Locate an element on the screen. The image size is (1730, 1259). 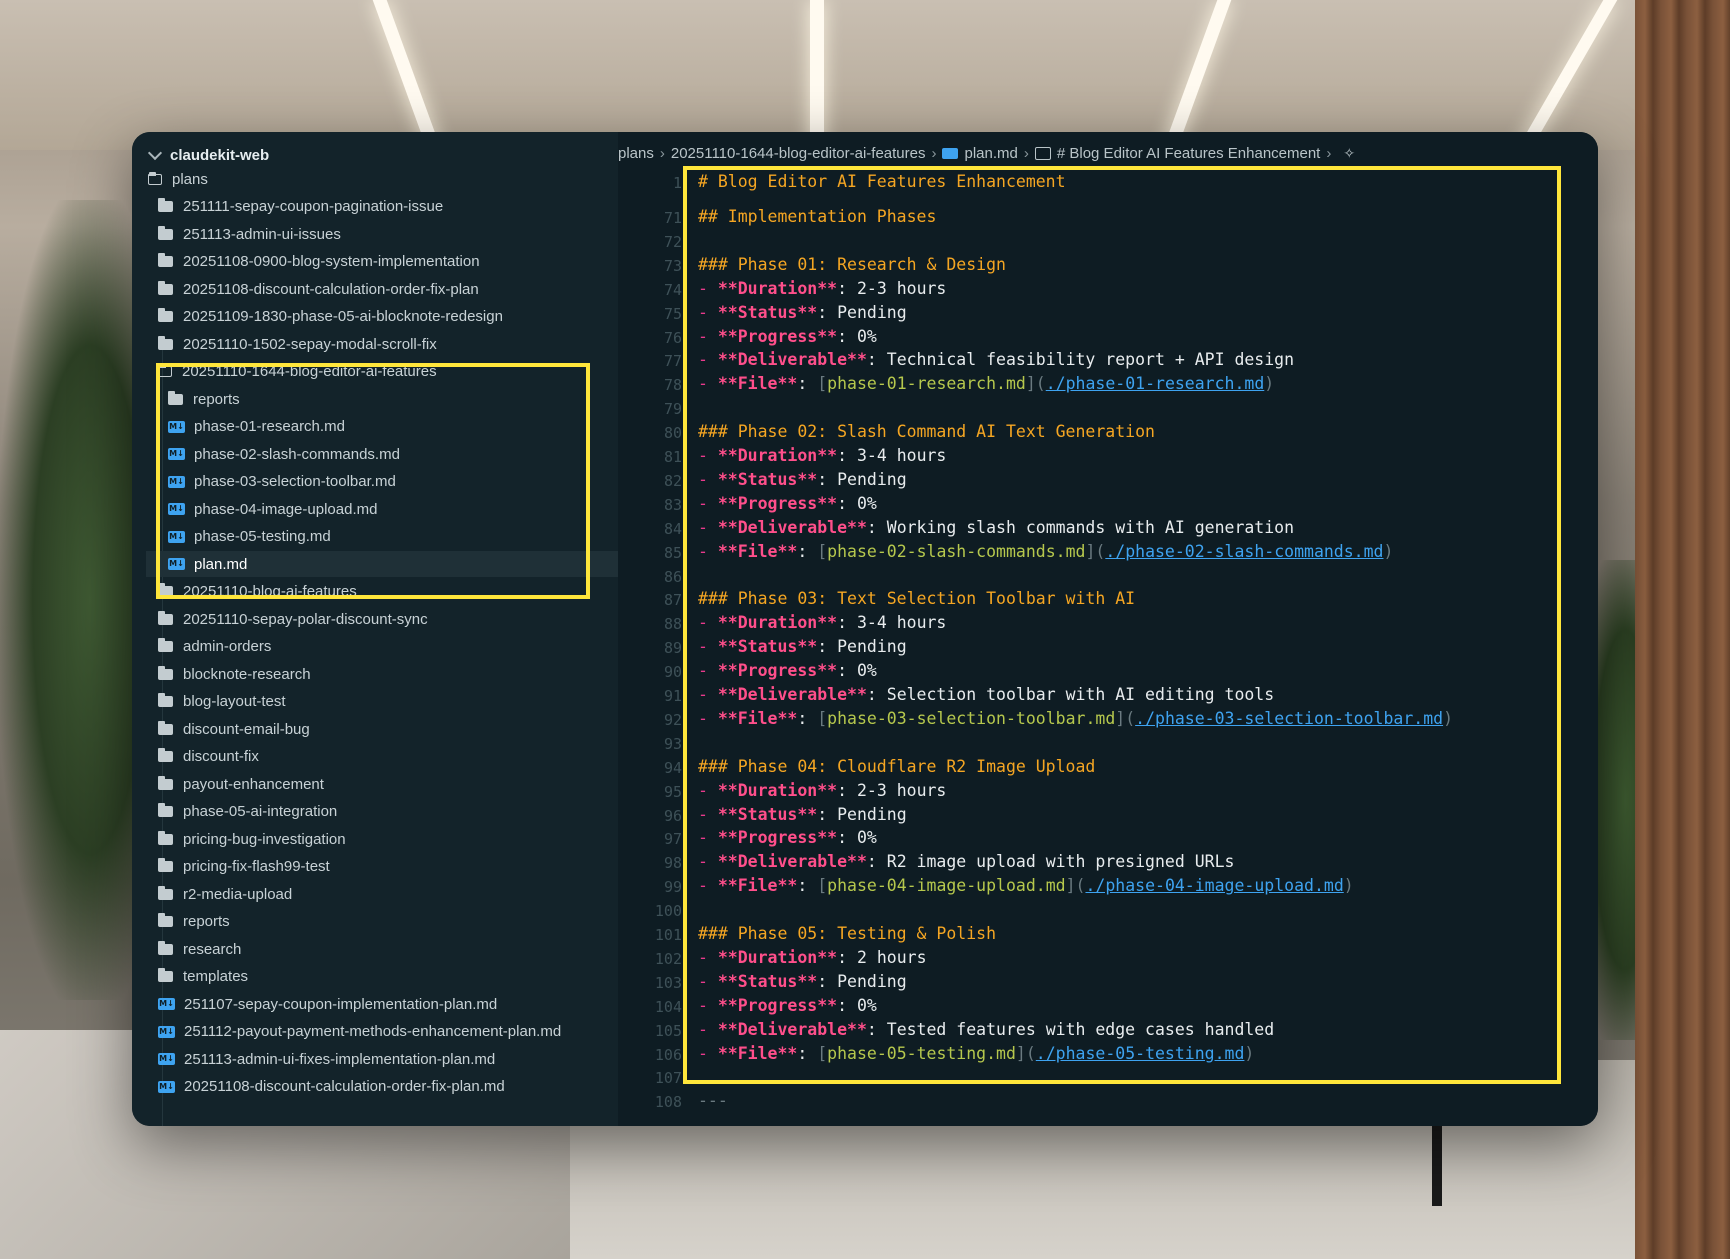
line-number: 90 is located at coordinates (672, 672).